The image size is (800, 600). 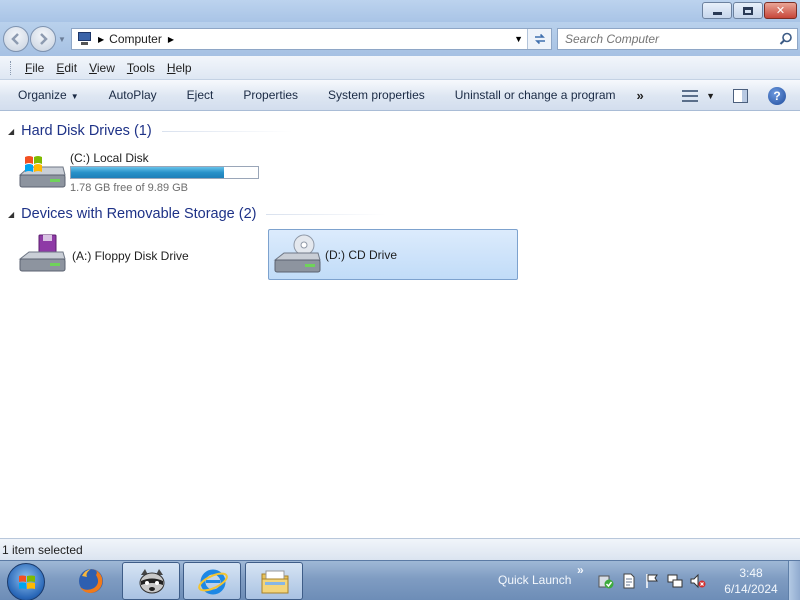 What do you see at coordinates (139, 214) in the screenshot?
I see `group-title: Devices with Removable Storage (2)` at bounding box center [139, 214].